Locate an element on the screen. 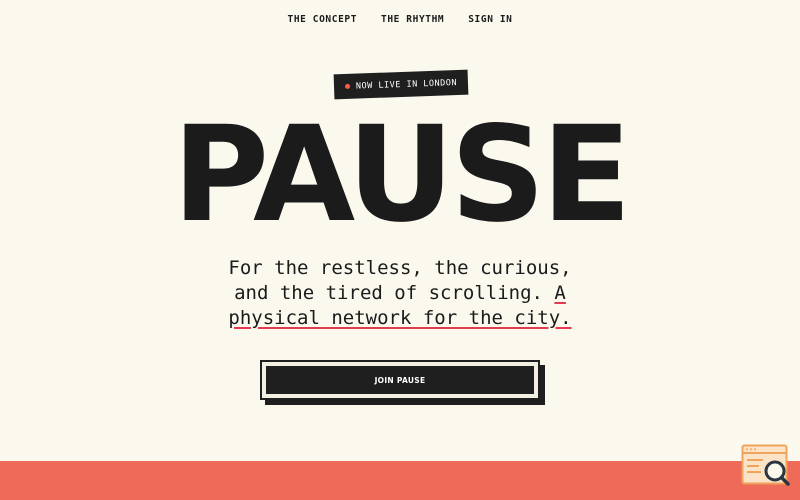 The image size is (800, 500). live-dot-icon is located at coordinates (347, 86).